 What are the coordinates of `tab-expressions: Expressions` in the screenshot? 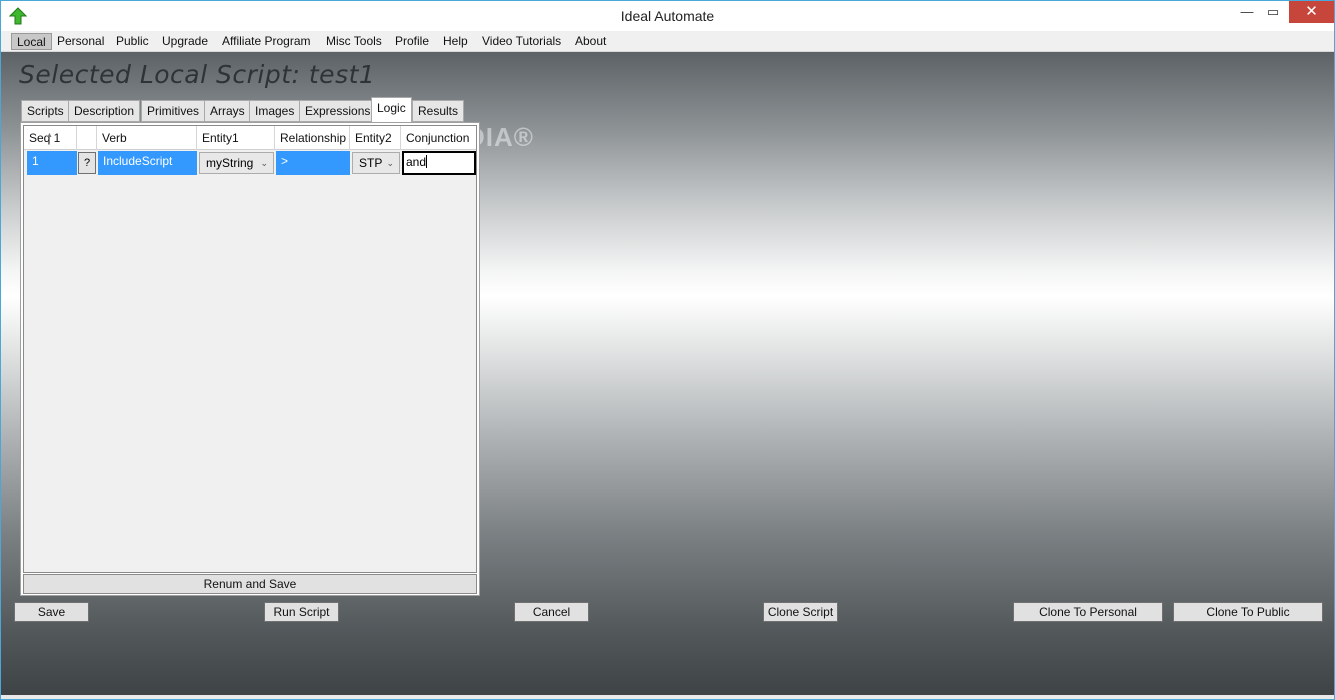 It's located at (338, 111).